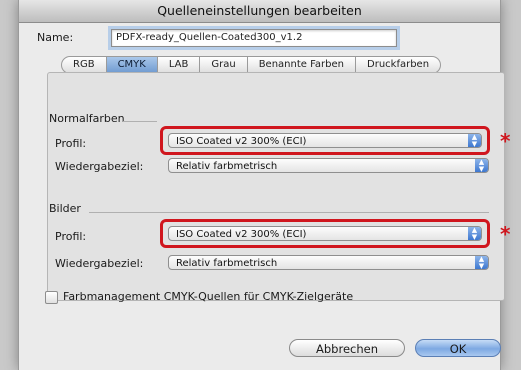  Describe the element at coordinates (458, 348) in the screenshot. I see `ok-button: OK` at that location.